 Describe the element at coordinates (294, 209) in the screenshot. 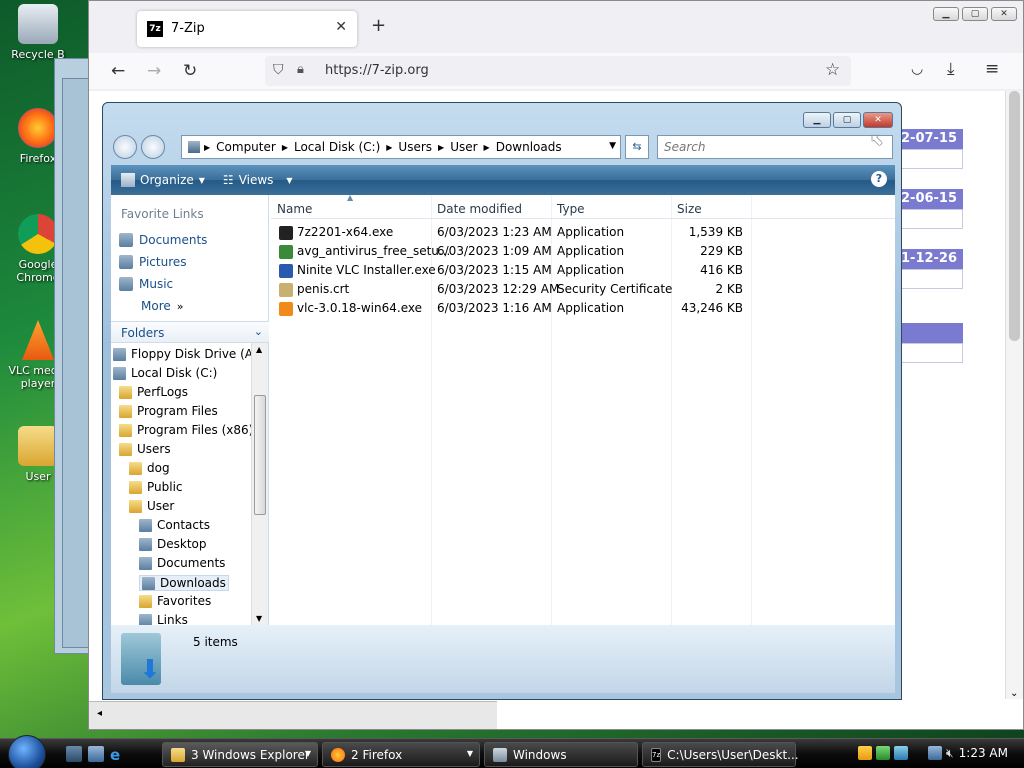

I see `column-header-name: Name` at that location.